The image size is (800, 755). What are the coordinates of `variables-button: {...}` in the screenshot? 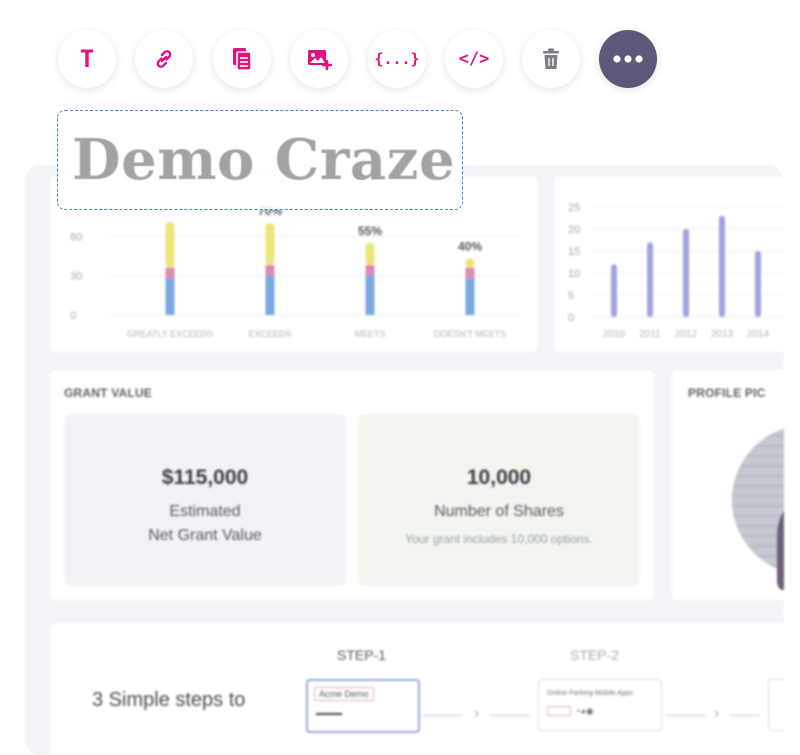 It's located at (397, 59).